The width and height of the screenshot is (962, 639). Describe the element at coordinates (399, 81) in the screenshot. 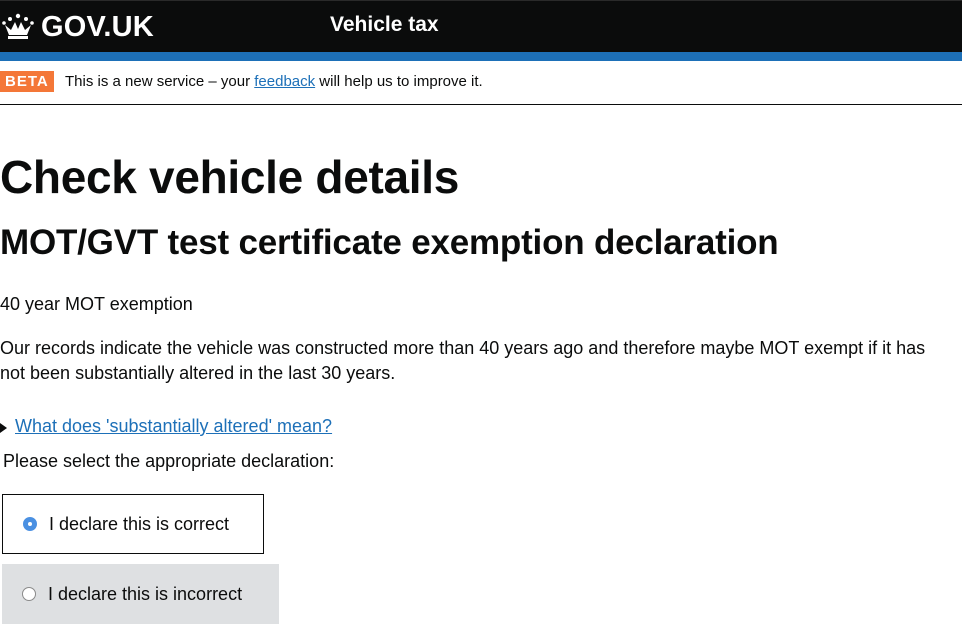

I see `phase-text-after: will help us to improve it.` at that location.